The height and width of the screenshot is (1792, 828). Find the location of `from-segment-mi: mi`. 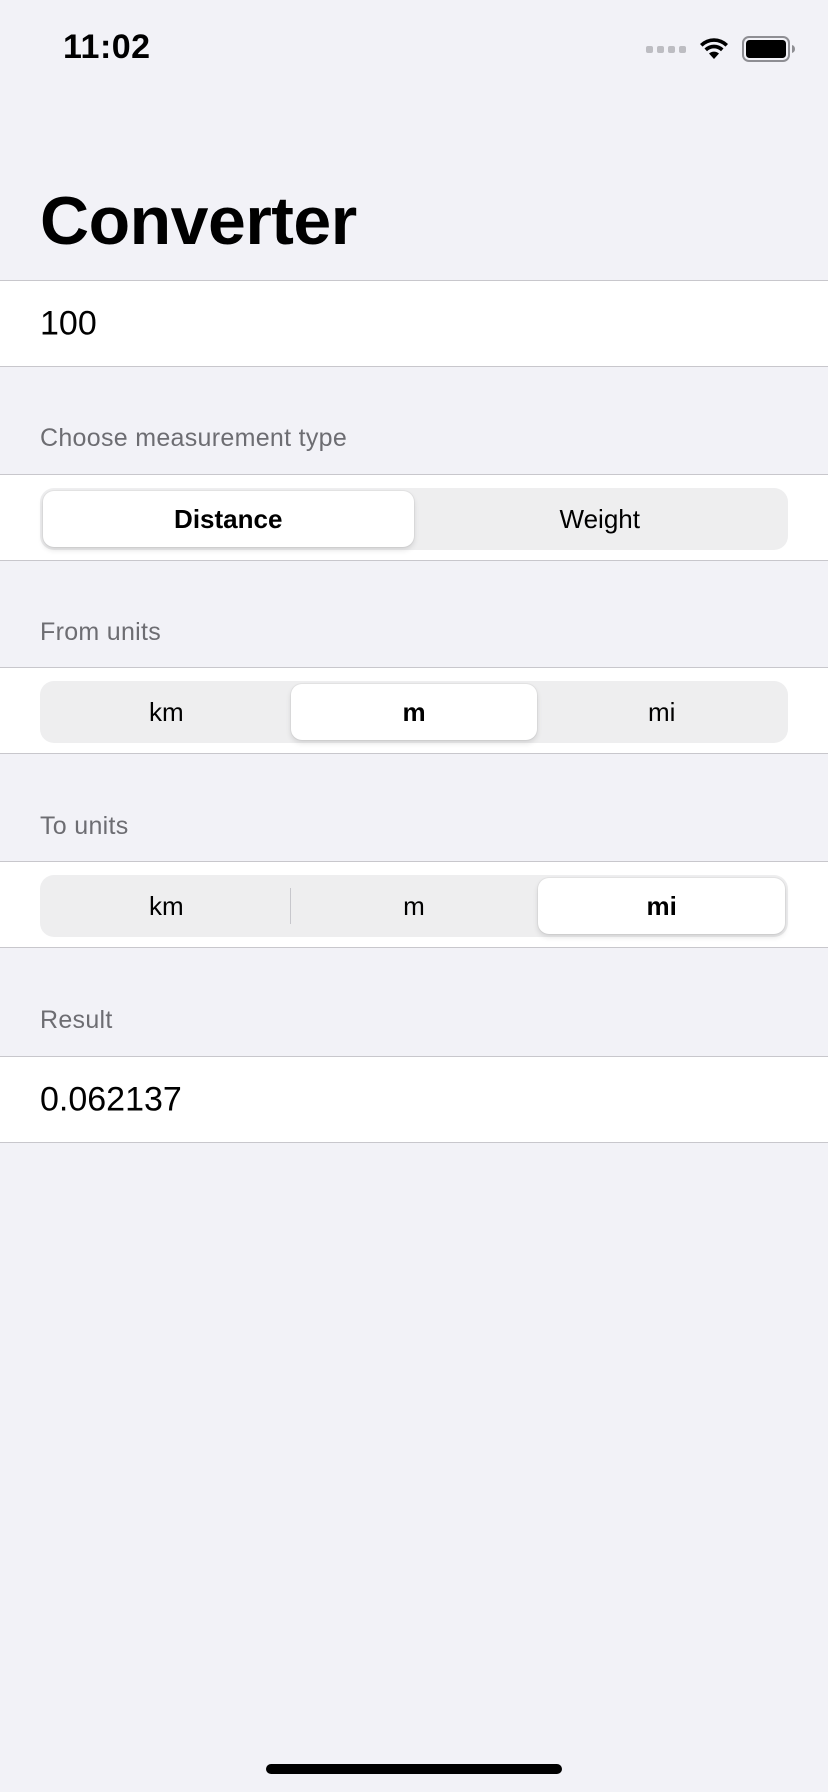

from-segment-mi: mi is located at coordinates (661, 712).